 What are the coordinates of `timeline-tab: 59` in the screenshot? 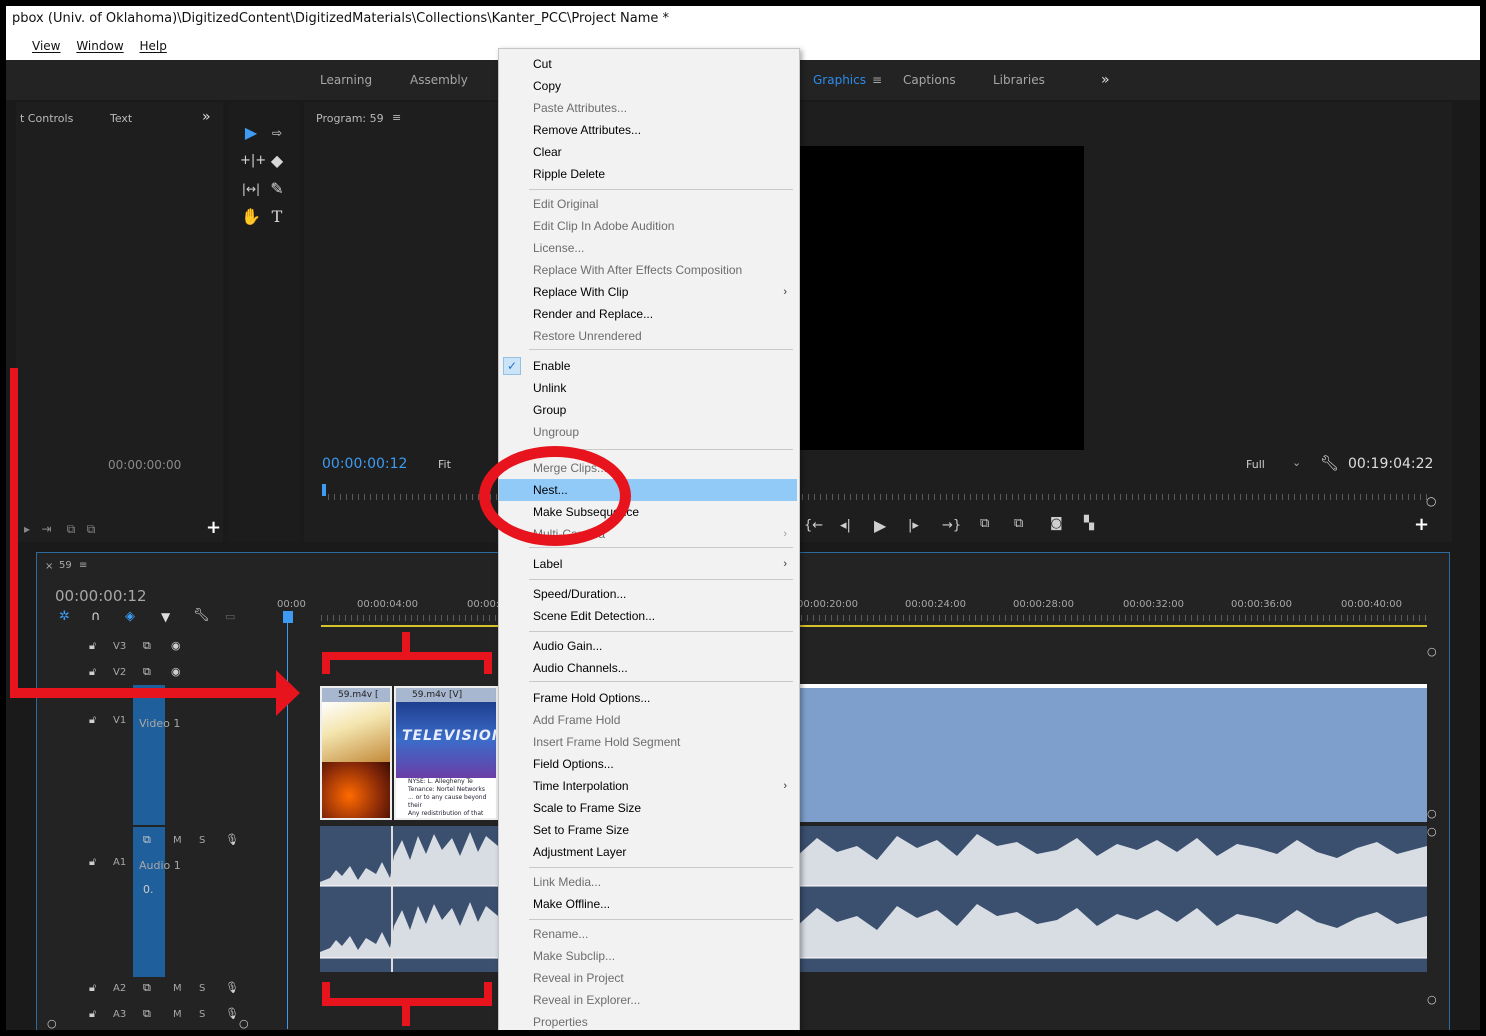 It's located at (65, 565).